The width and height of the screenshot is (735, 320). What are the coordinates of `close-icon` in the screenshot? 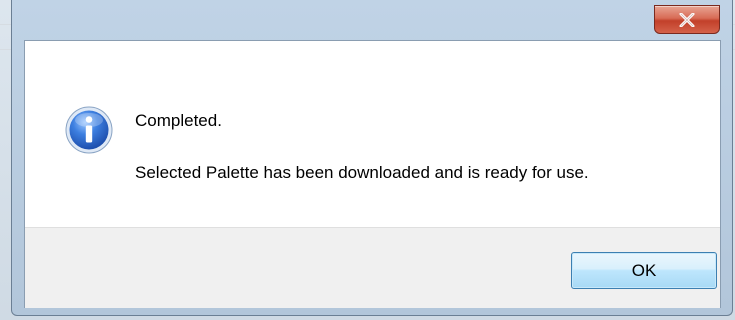 It's located at (687, 19).